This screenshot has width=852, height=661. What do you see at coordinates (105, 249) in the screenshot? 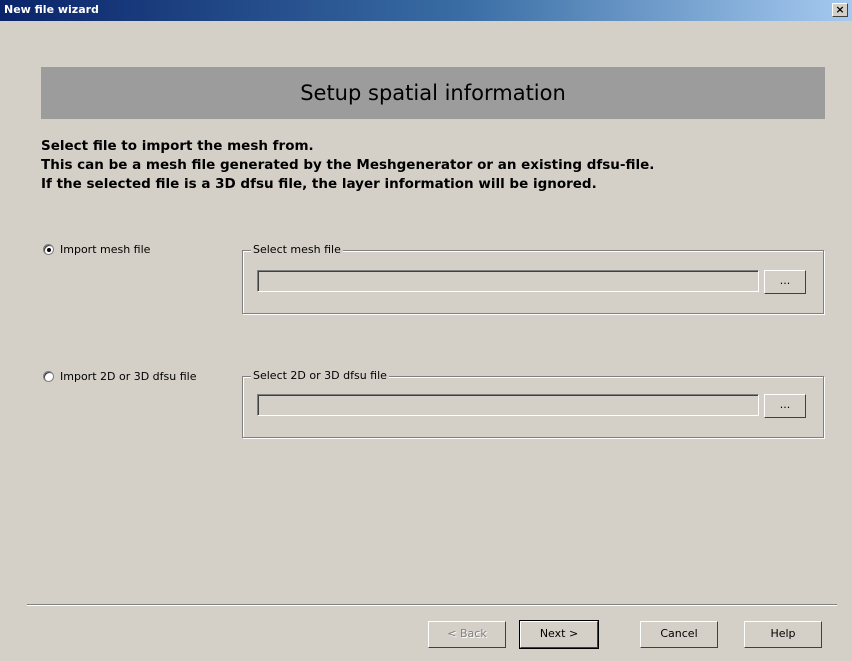
I see `import-mesh-label: Import mesh file` at bounding box center [105, 249].